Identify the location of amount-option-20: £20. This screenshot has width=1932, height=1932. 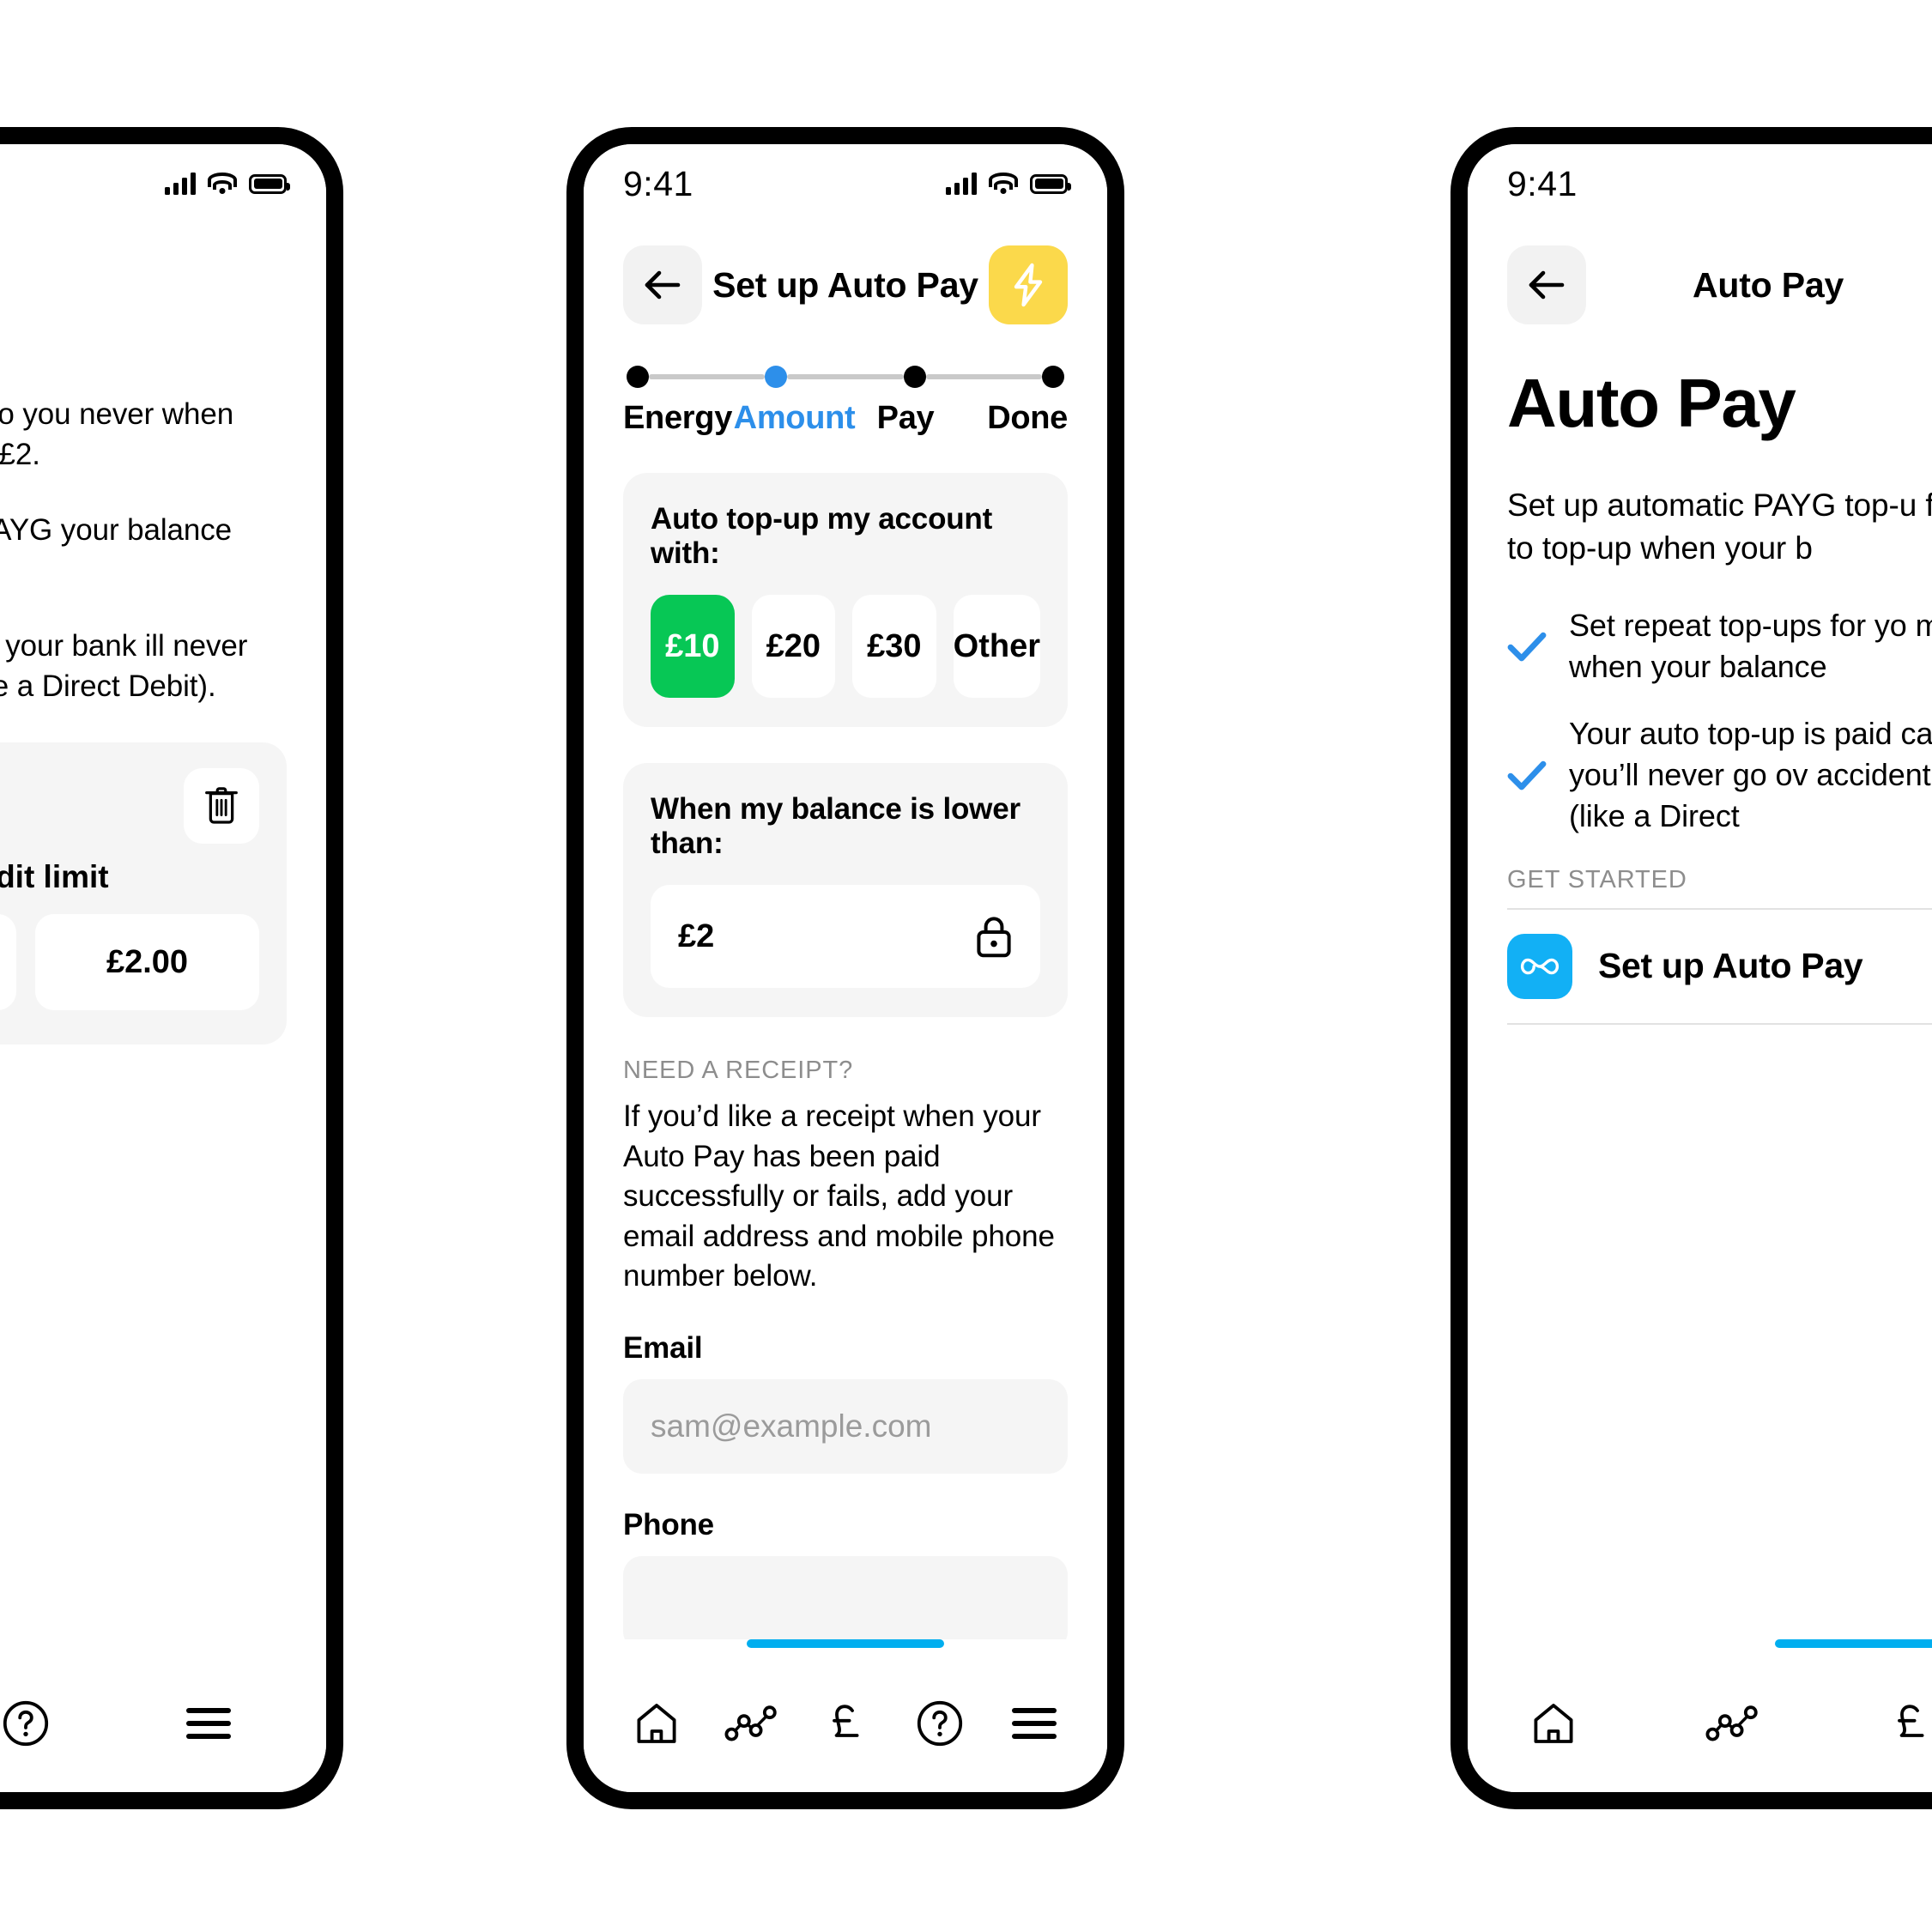
(794, 647).